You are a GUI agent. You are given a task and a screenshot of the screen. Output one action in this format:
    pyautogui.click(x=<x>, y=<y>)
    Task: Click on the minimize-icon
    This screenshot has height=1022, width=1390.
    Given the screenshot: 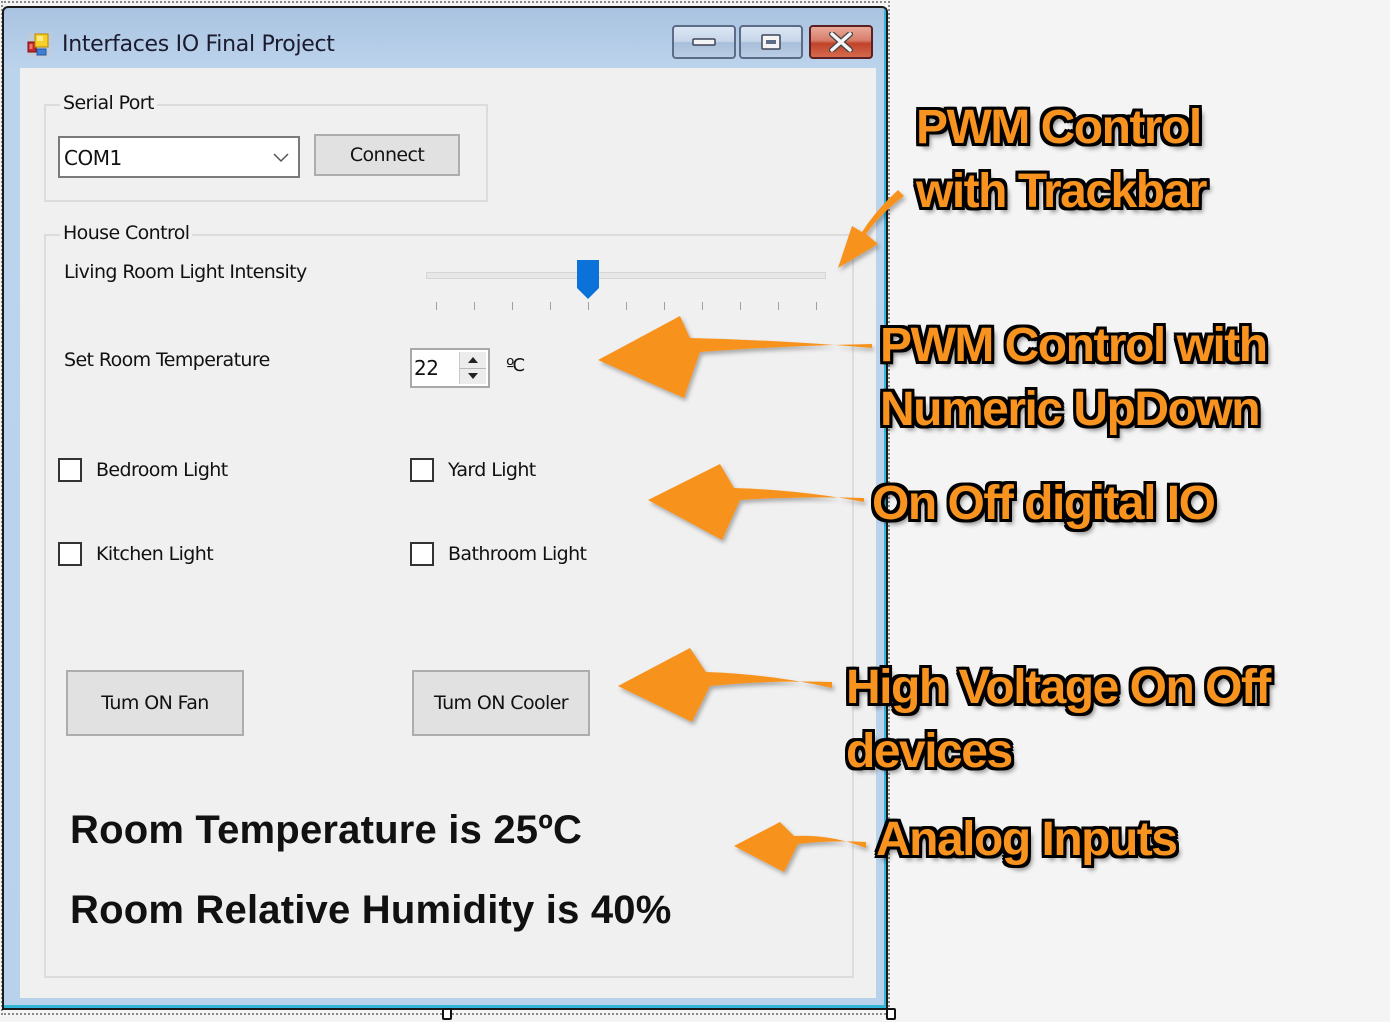 What is the action you would take?
    pyautogui.click(x=704, y=42)
    